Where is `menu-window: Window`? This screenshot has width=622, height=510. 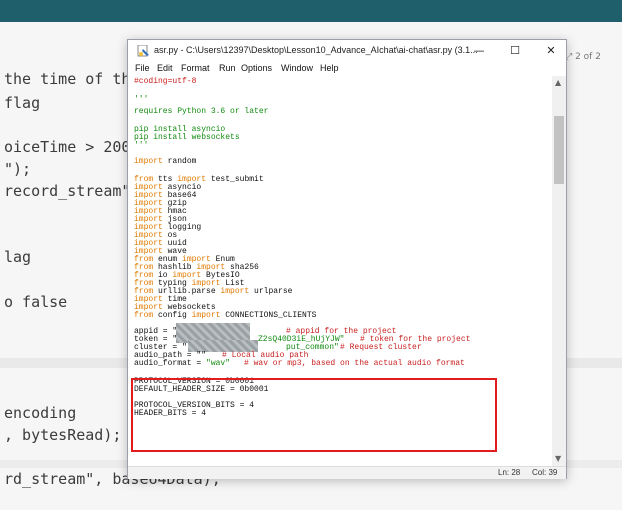 menu-window: Window is located at coordinates (297, 68).